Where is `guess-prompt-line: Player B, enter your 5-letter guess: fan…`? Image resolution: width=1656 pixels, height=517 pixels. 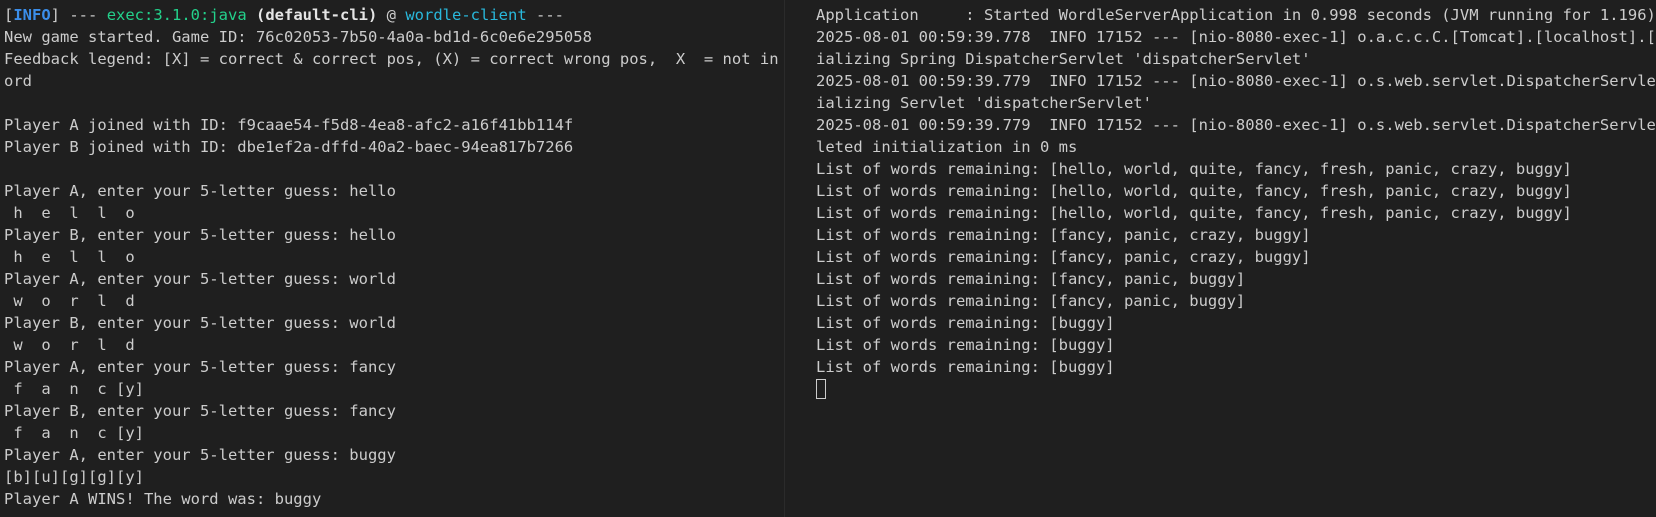 guess-prompt-line: Player B, enter your 5-letter guess: fan… is located at coordinates (200, 411).